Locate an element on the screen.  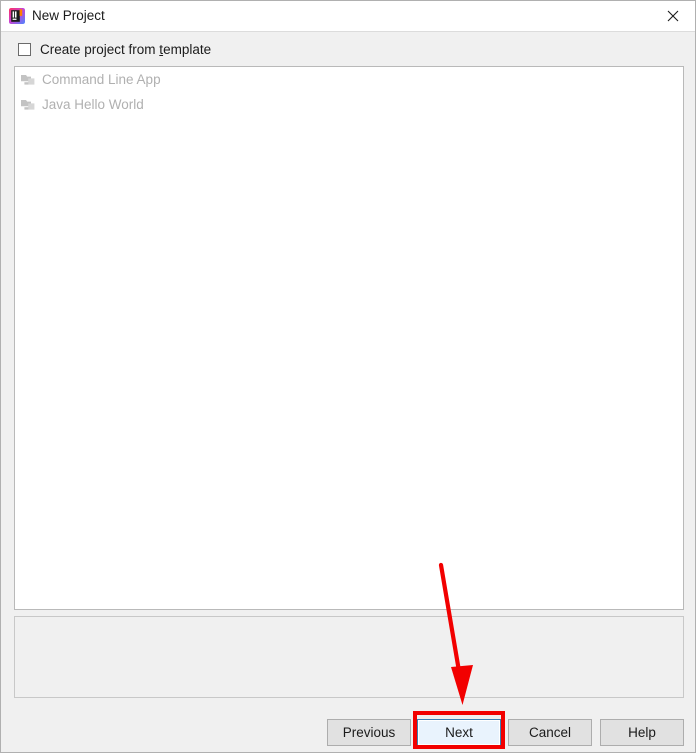
next-button: Next is located at coordinates (459, 732).